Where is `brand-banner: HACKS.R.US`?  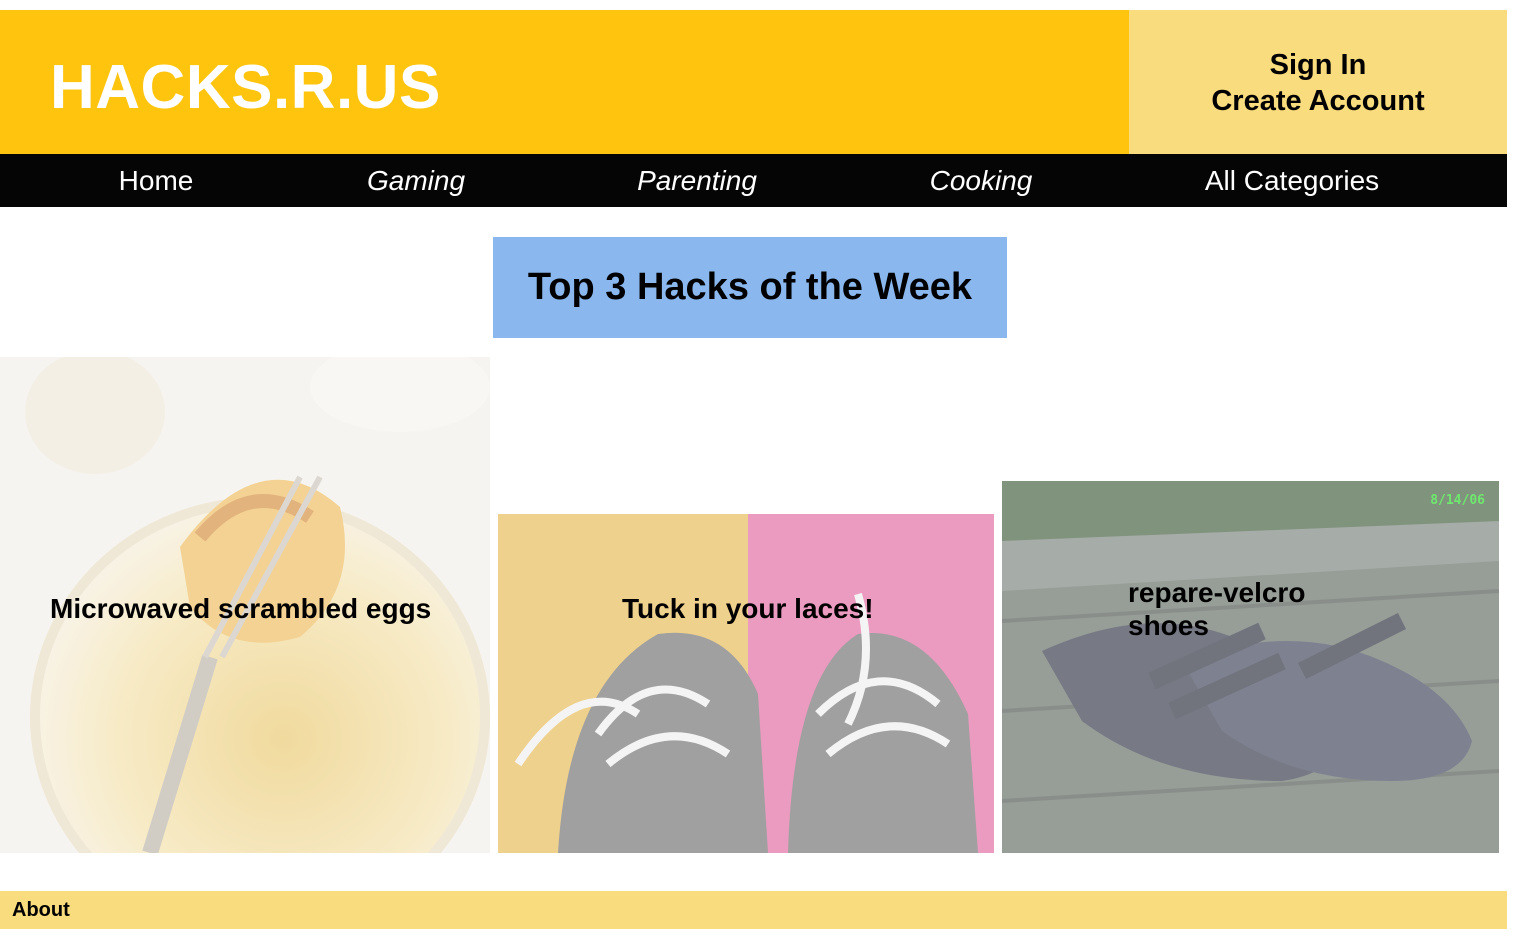
brand-banner: HACKS.R.US is located at coordinates (564, 82).